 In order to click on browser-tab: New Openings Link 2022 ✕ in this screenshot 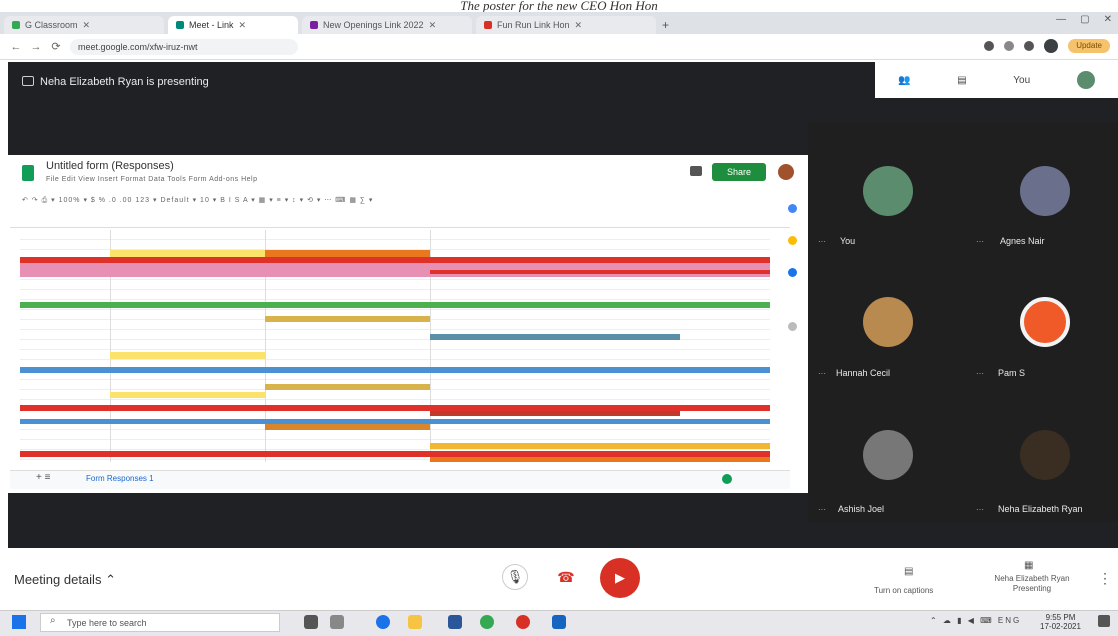, I will do `click(387, 25)`.